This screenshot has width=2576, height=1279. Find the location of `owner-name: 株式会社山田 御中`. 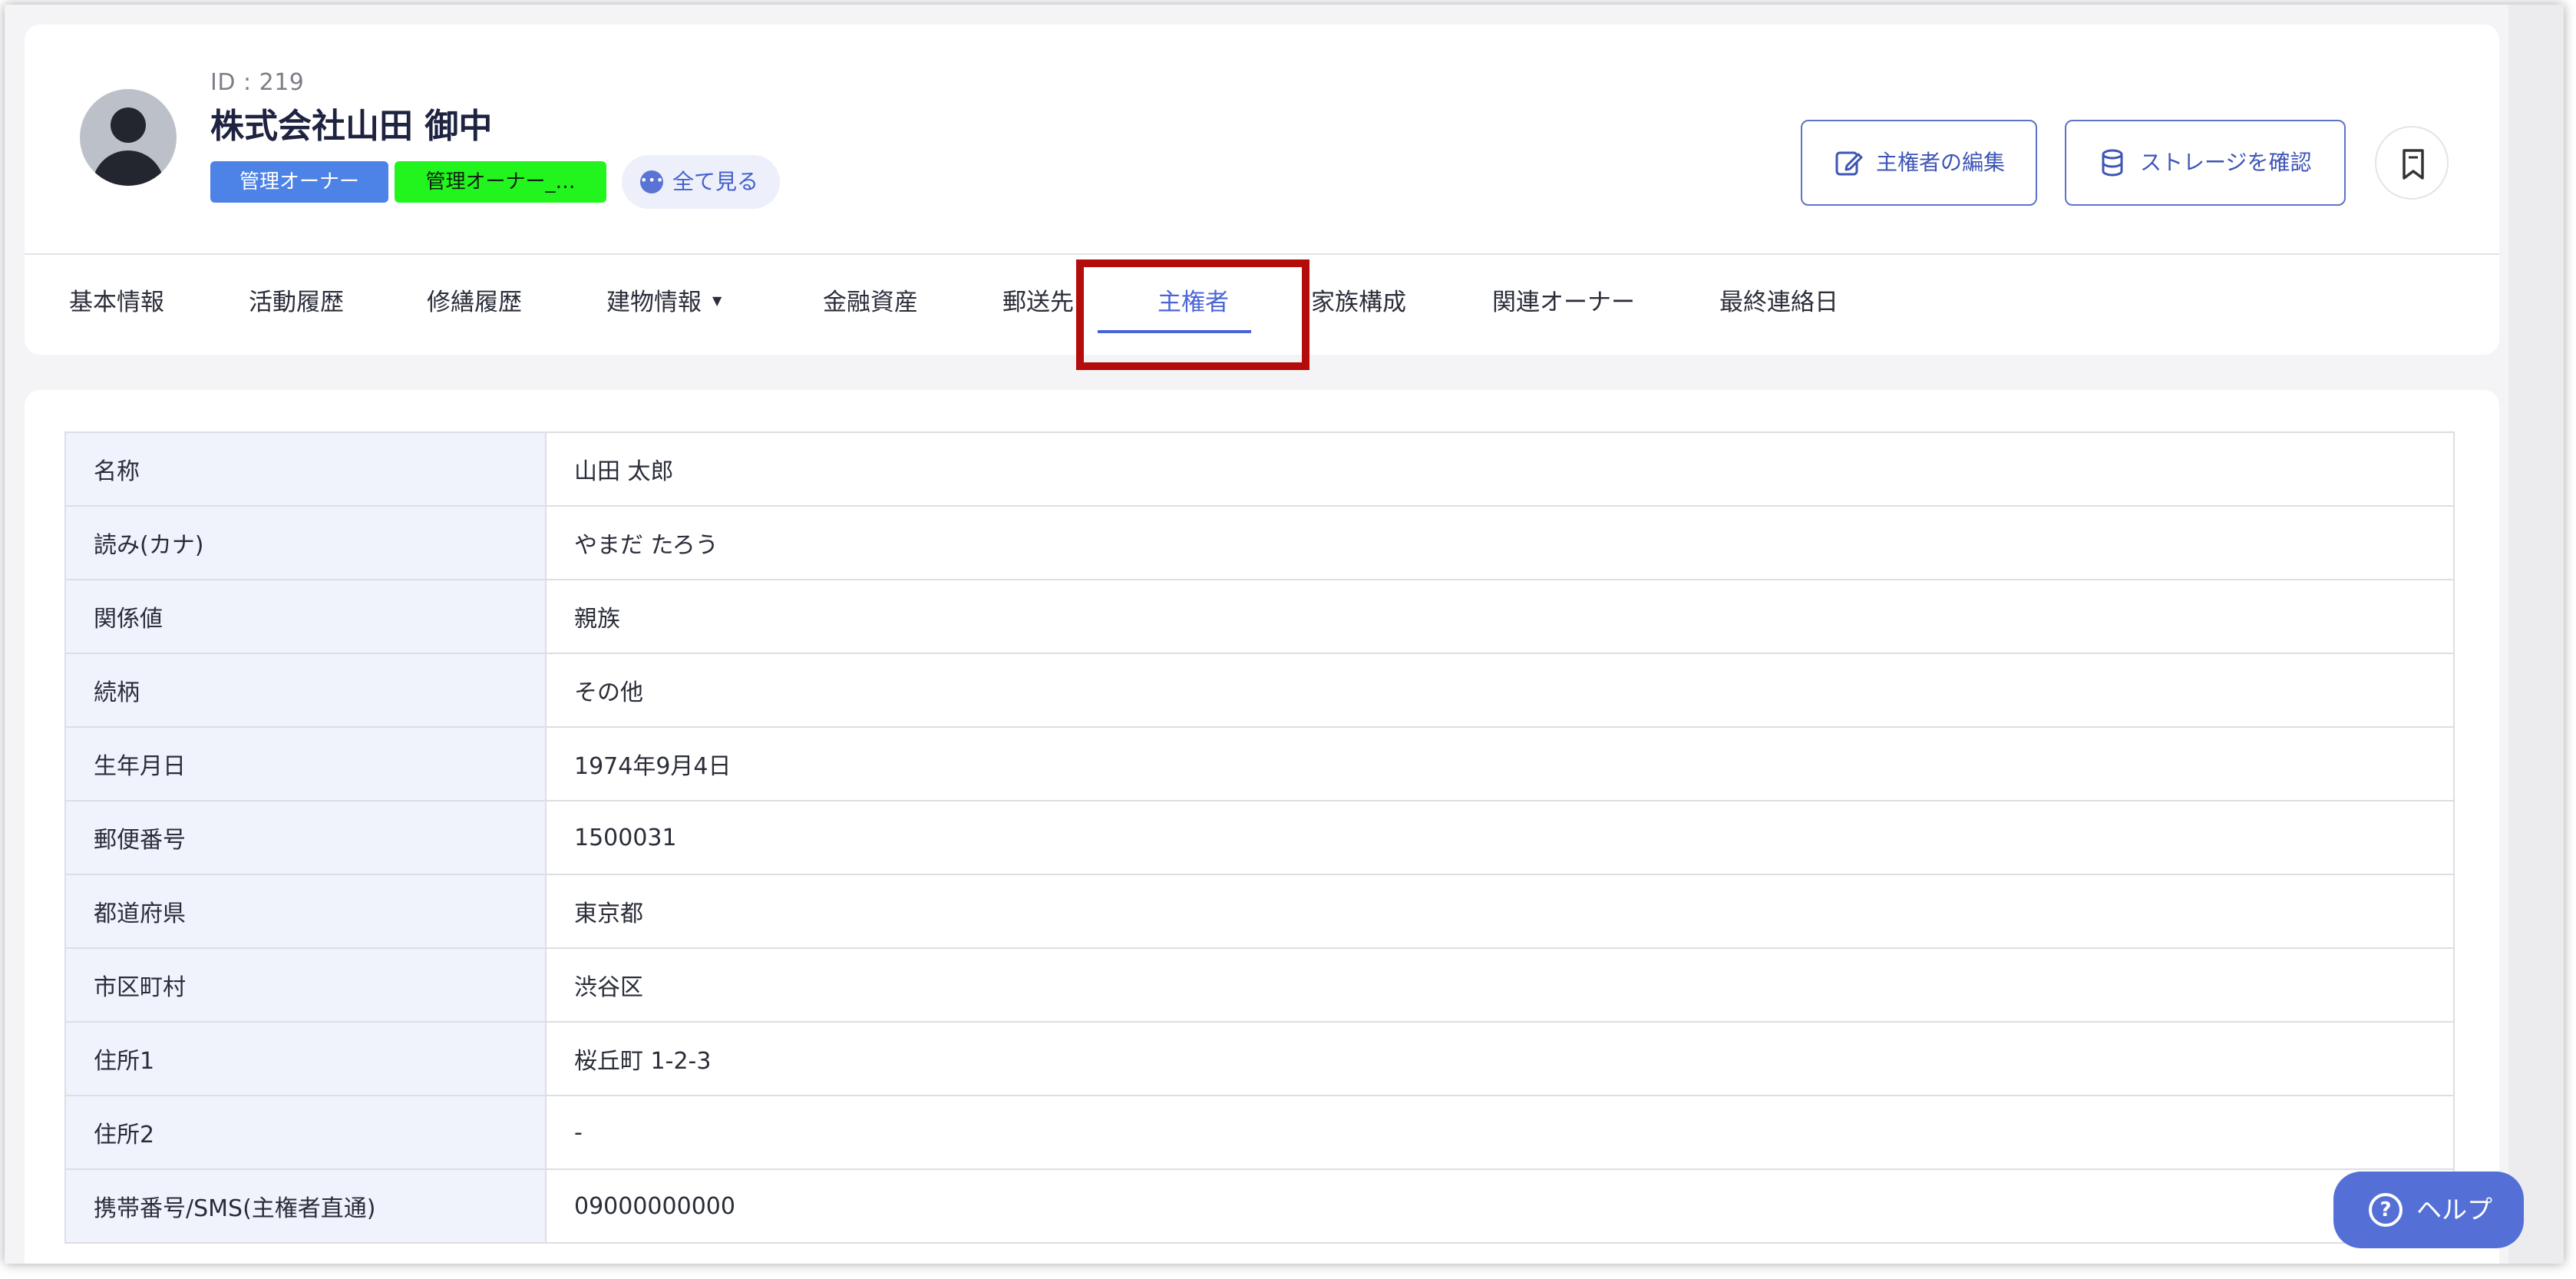

owner-name: 株式会社山田 御中 is located at coordinates (351, 126).